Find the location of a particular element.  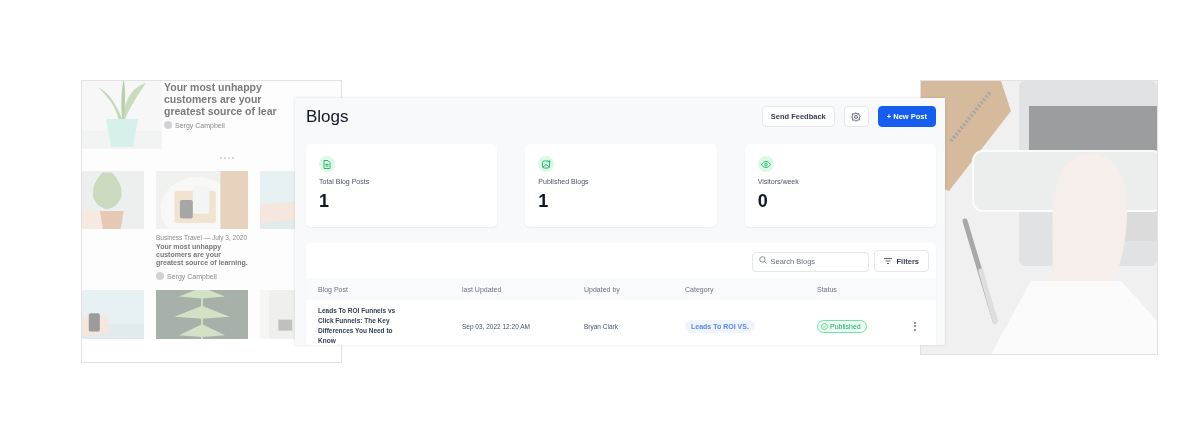

settings-icon is located at coordinates (856, 116).